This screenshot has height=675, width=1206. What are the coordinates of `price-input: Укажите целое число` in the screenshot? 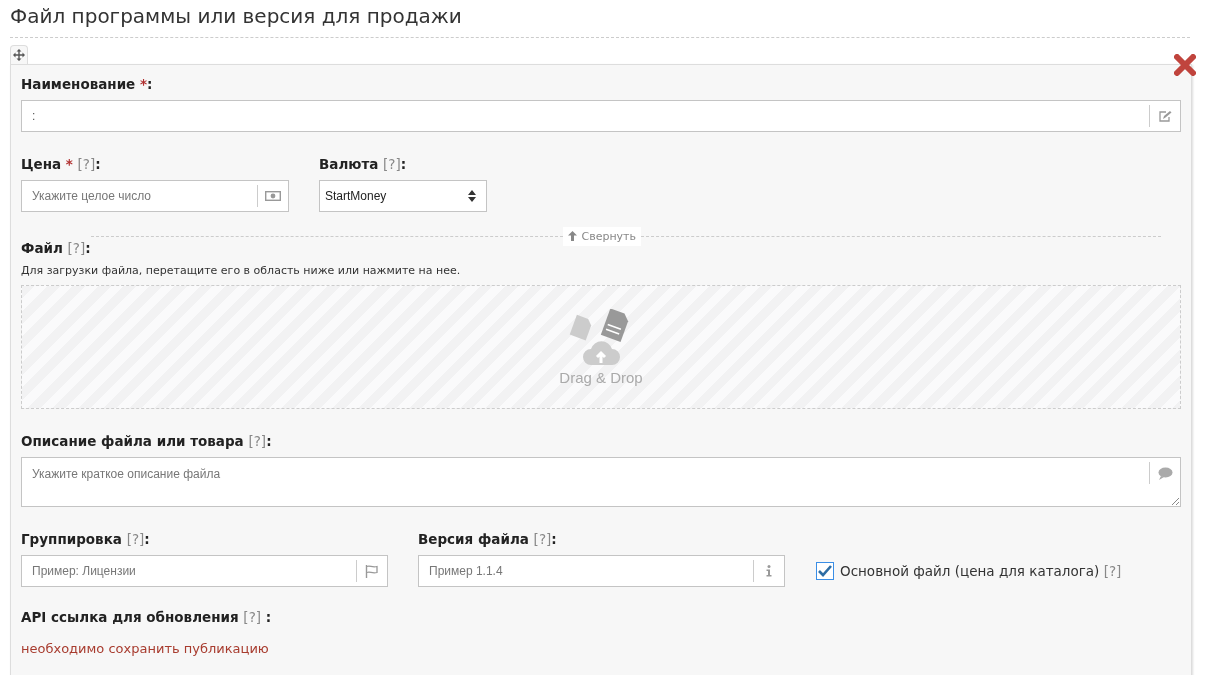 It's located at (155, 196).